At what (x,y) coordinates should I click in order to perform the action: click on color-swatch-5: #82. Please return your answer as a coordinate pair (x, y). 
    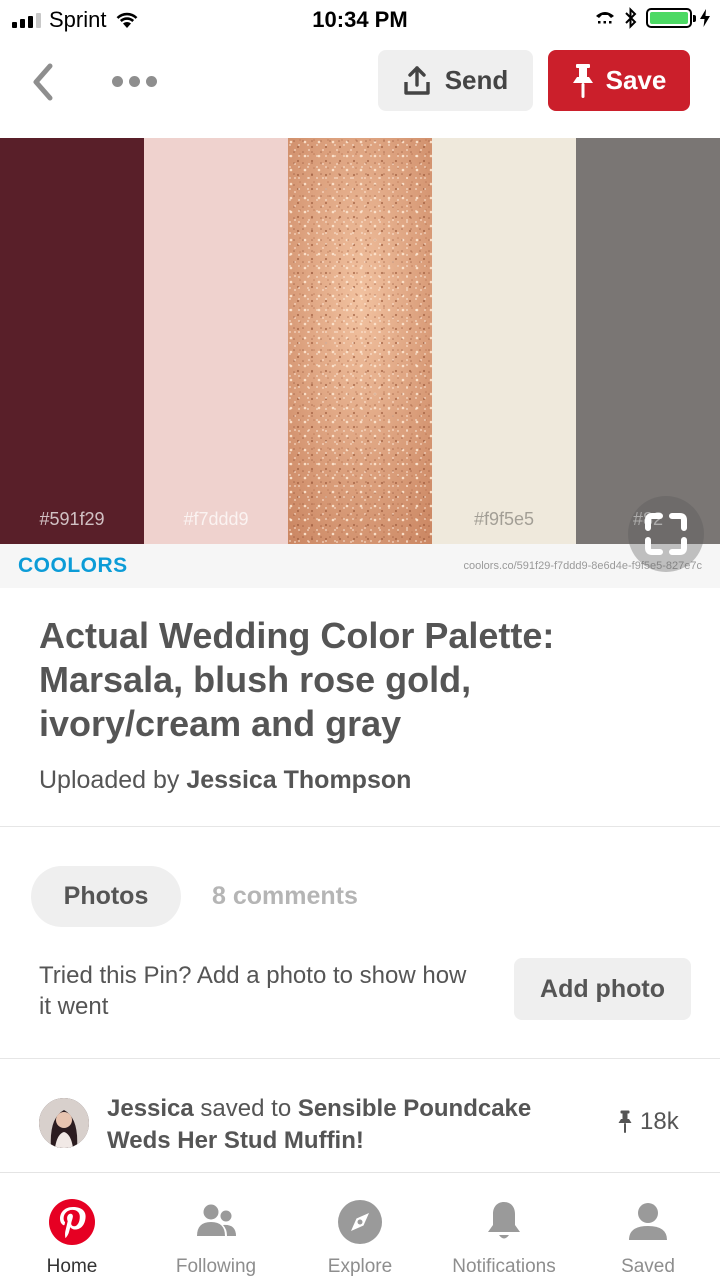
    Looking at the image, I should click on (648, 341).